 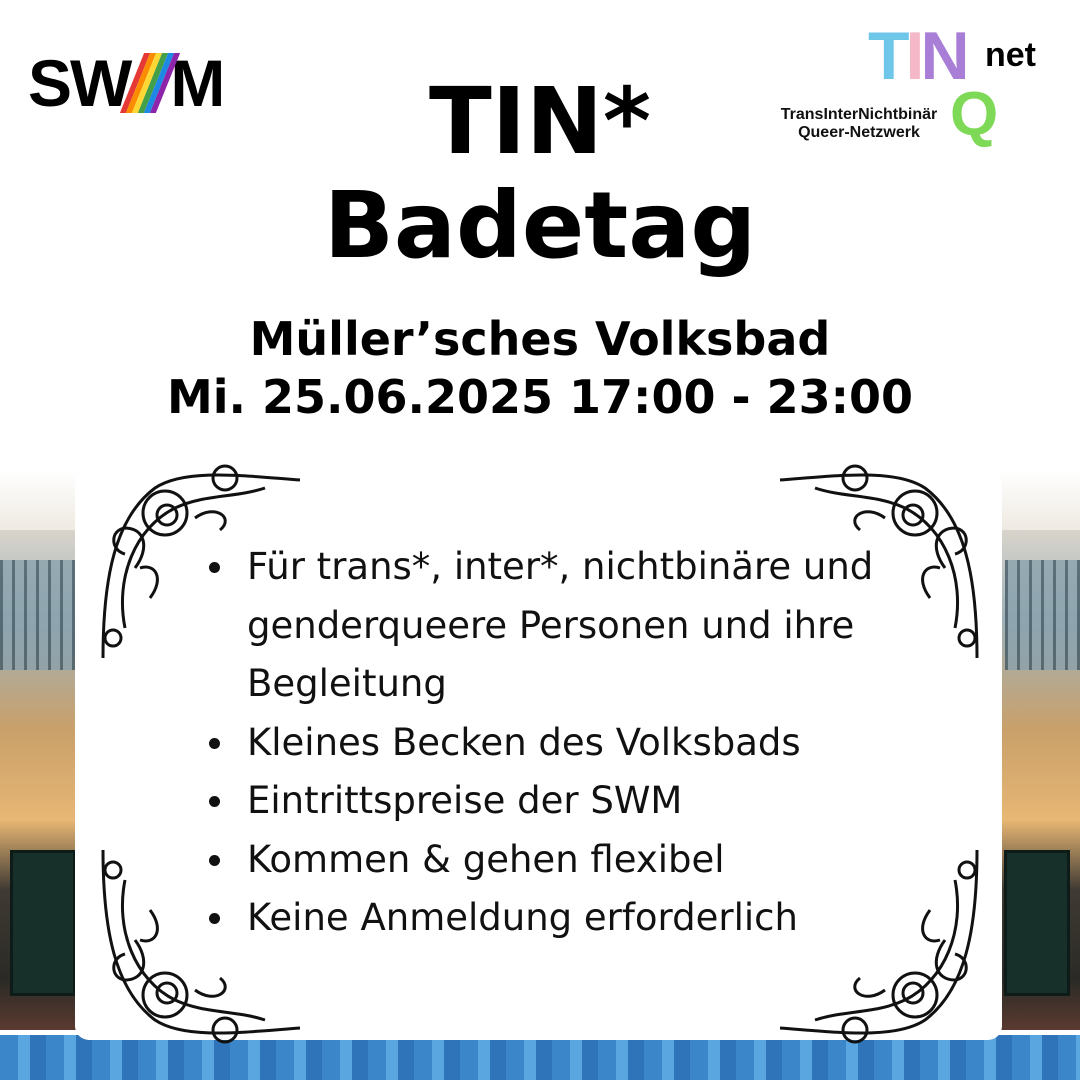 What do you see at coordinates (1037, 923) in the screenshot?
I see `door-right` at bounding box center [1037, 923].